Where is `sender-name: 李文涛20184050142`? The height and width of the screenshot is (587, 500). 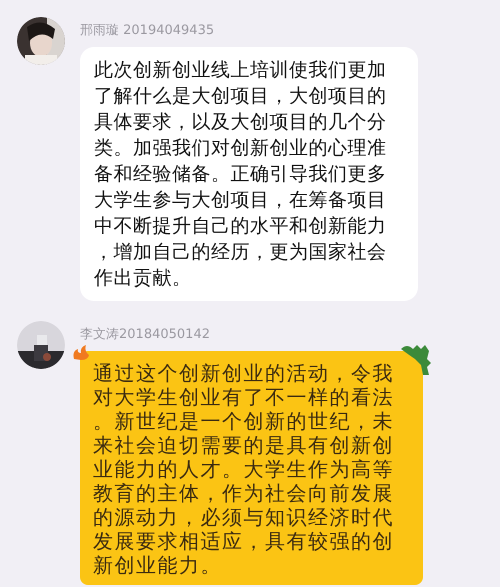 sender-name: 李文涛20184050142 is located at coordinates (145, 335).